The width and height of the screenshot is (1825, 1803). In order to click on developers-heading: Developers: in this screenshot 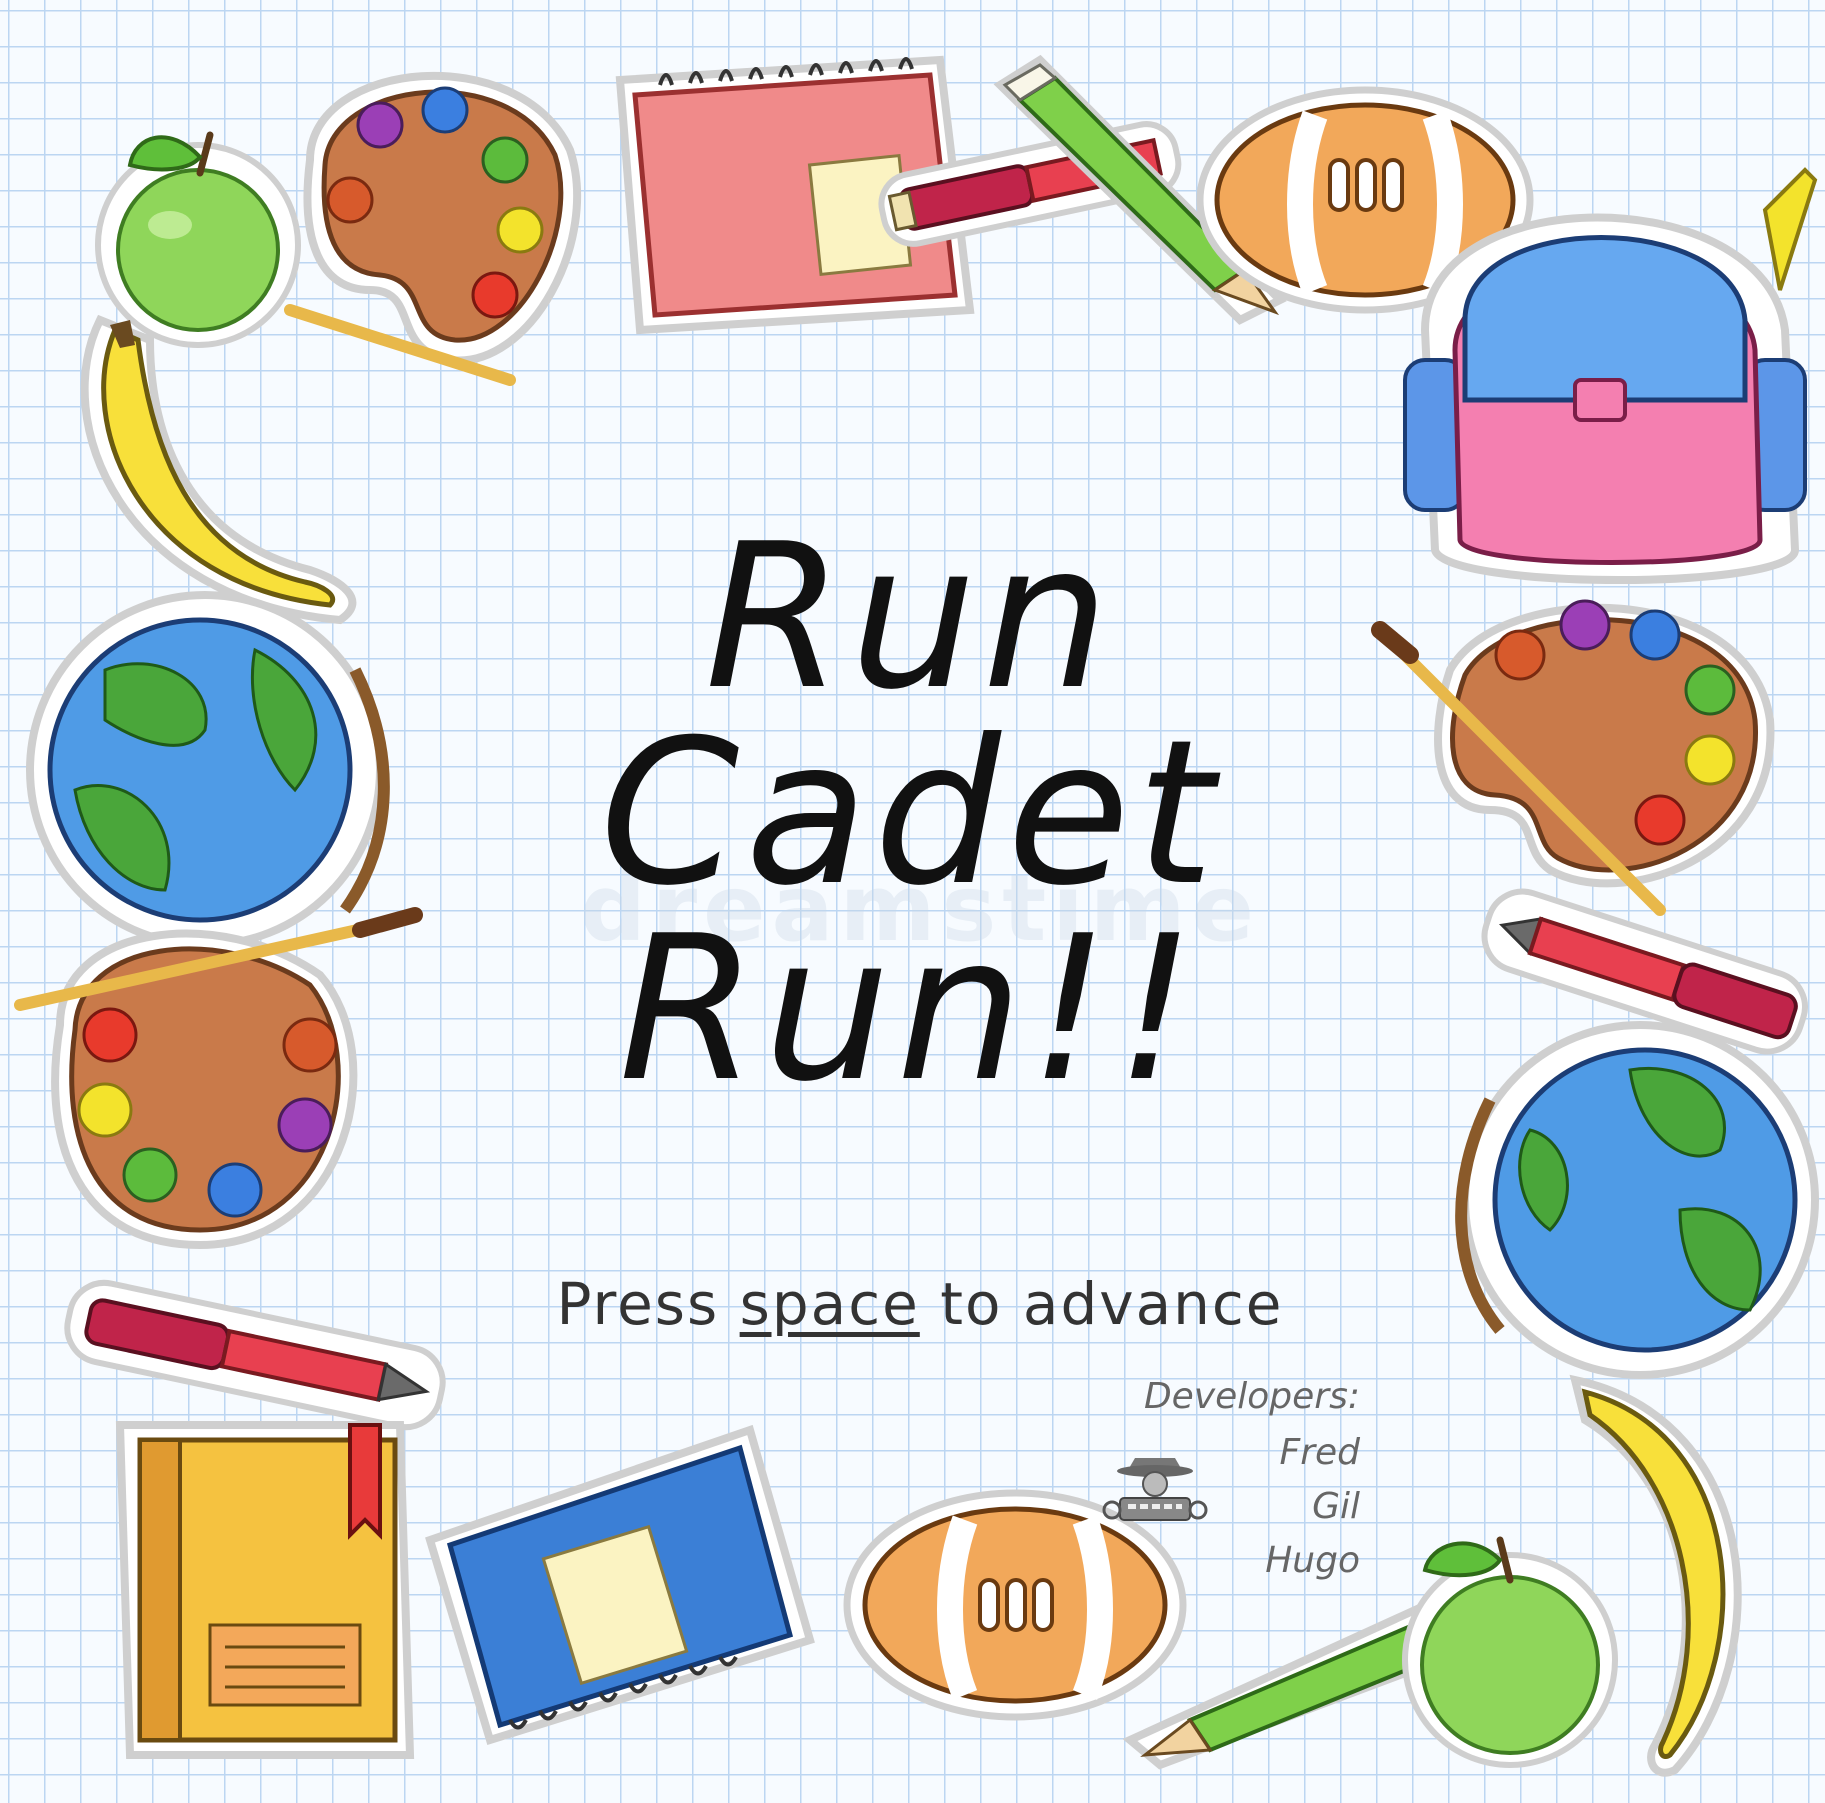, I will do `click(1251, 1396)`.